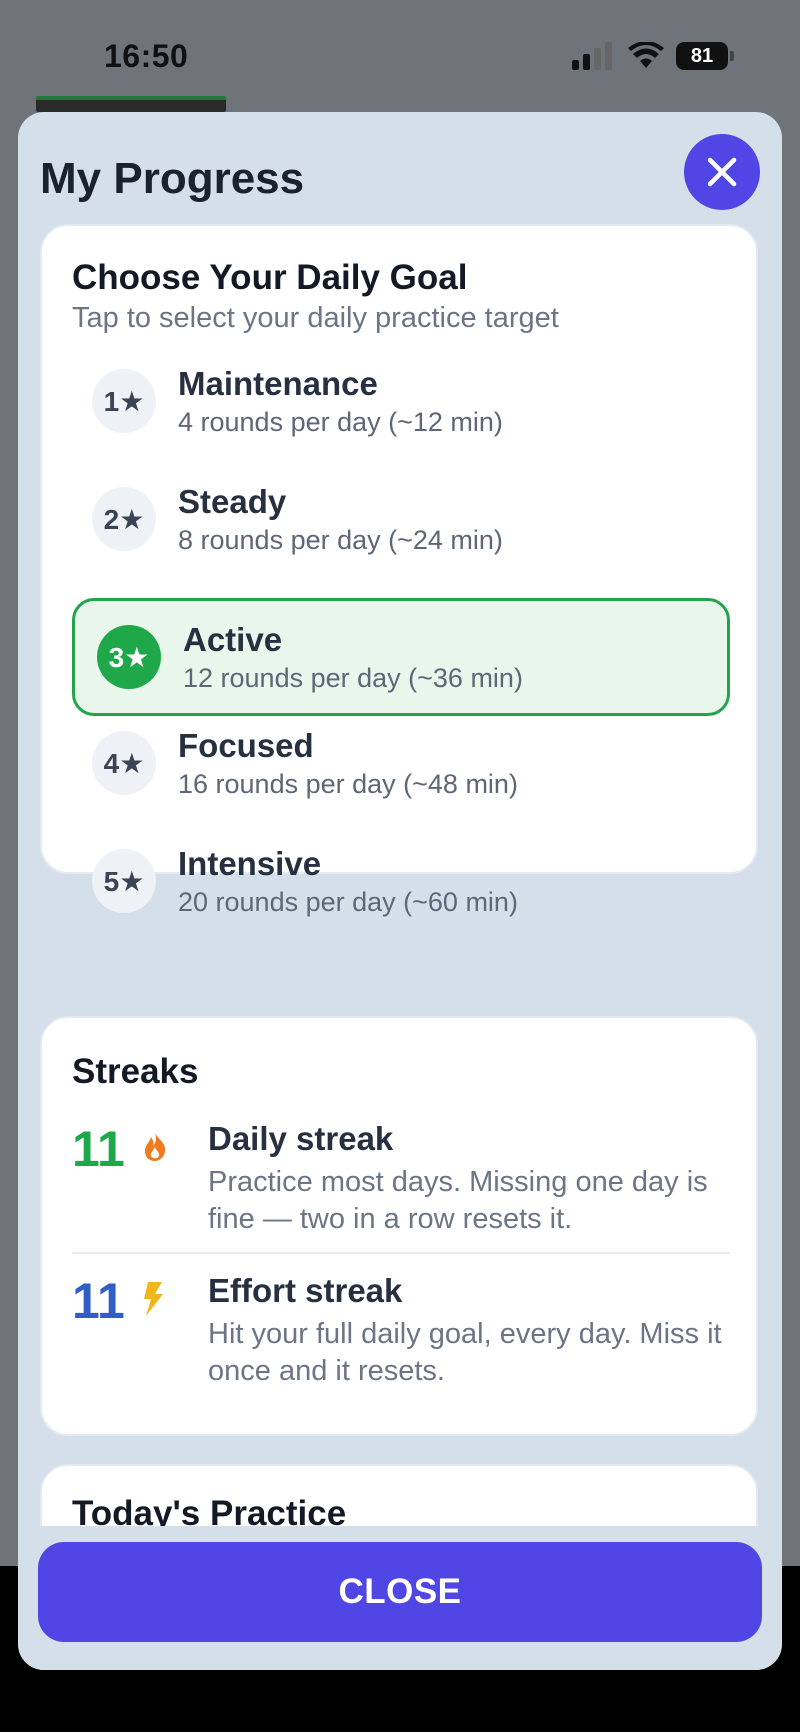  What do you see at coordinates (153, 1299) in the screenshot?
I see `lightning-icon` at bounding box center [153, 1299].